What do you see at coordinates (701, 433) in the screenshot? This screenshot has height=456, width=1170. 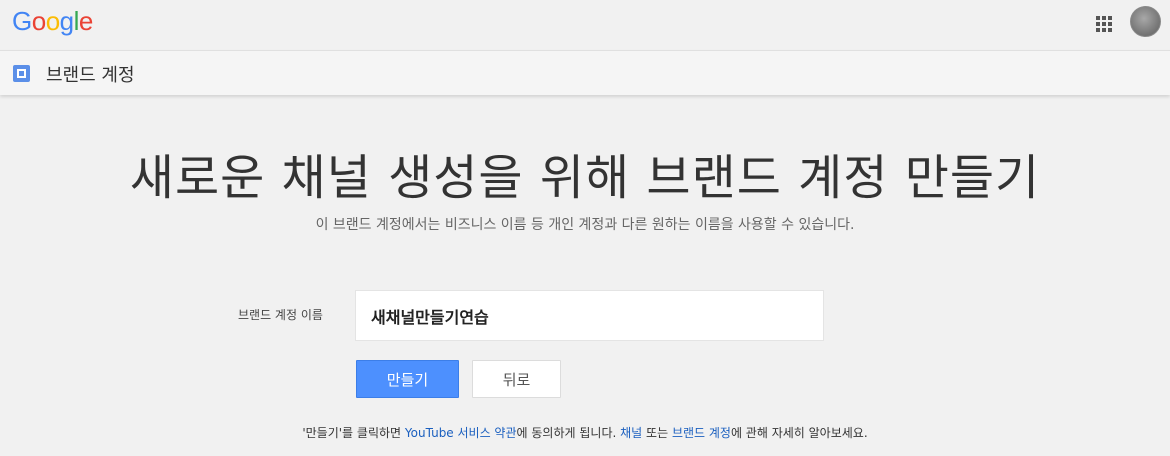 I see `brand-account-link: 브랜드 계정` at bounding box center [701, 433].